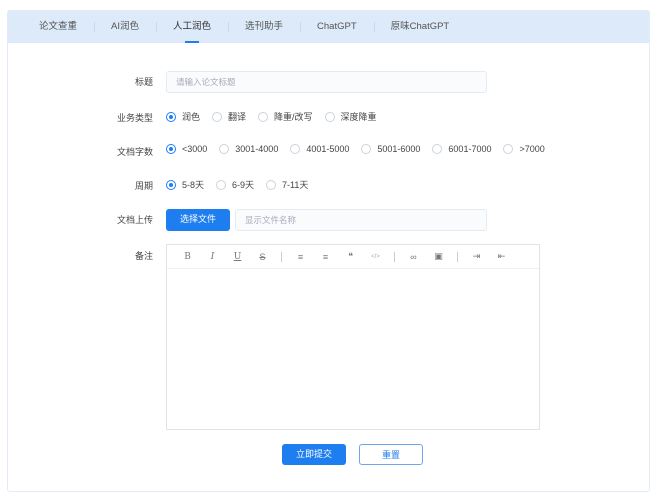  I want to click on tab-bar: 论文查重 AI润色 人工润色 选刊助手 ChatGPT 原味ChatGPT, so click(328, 27).